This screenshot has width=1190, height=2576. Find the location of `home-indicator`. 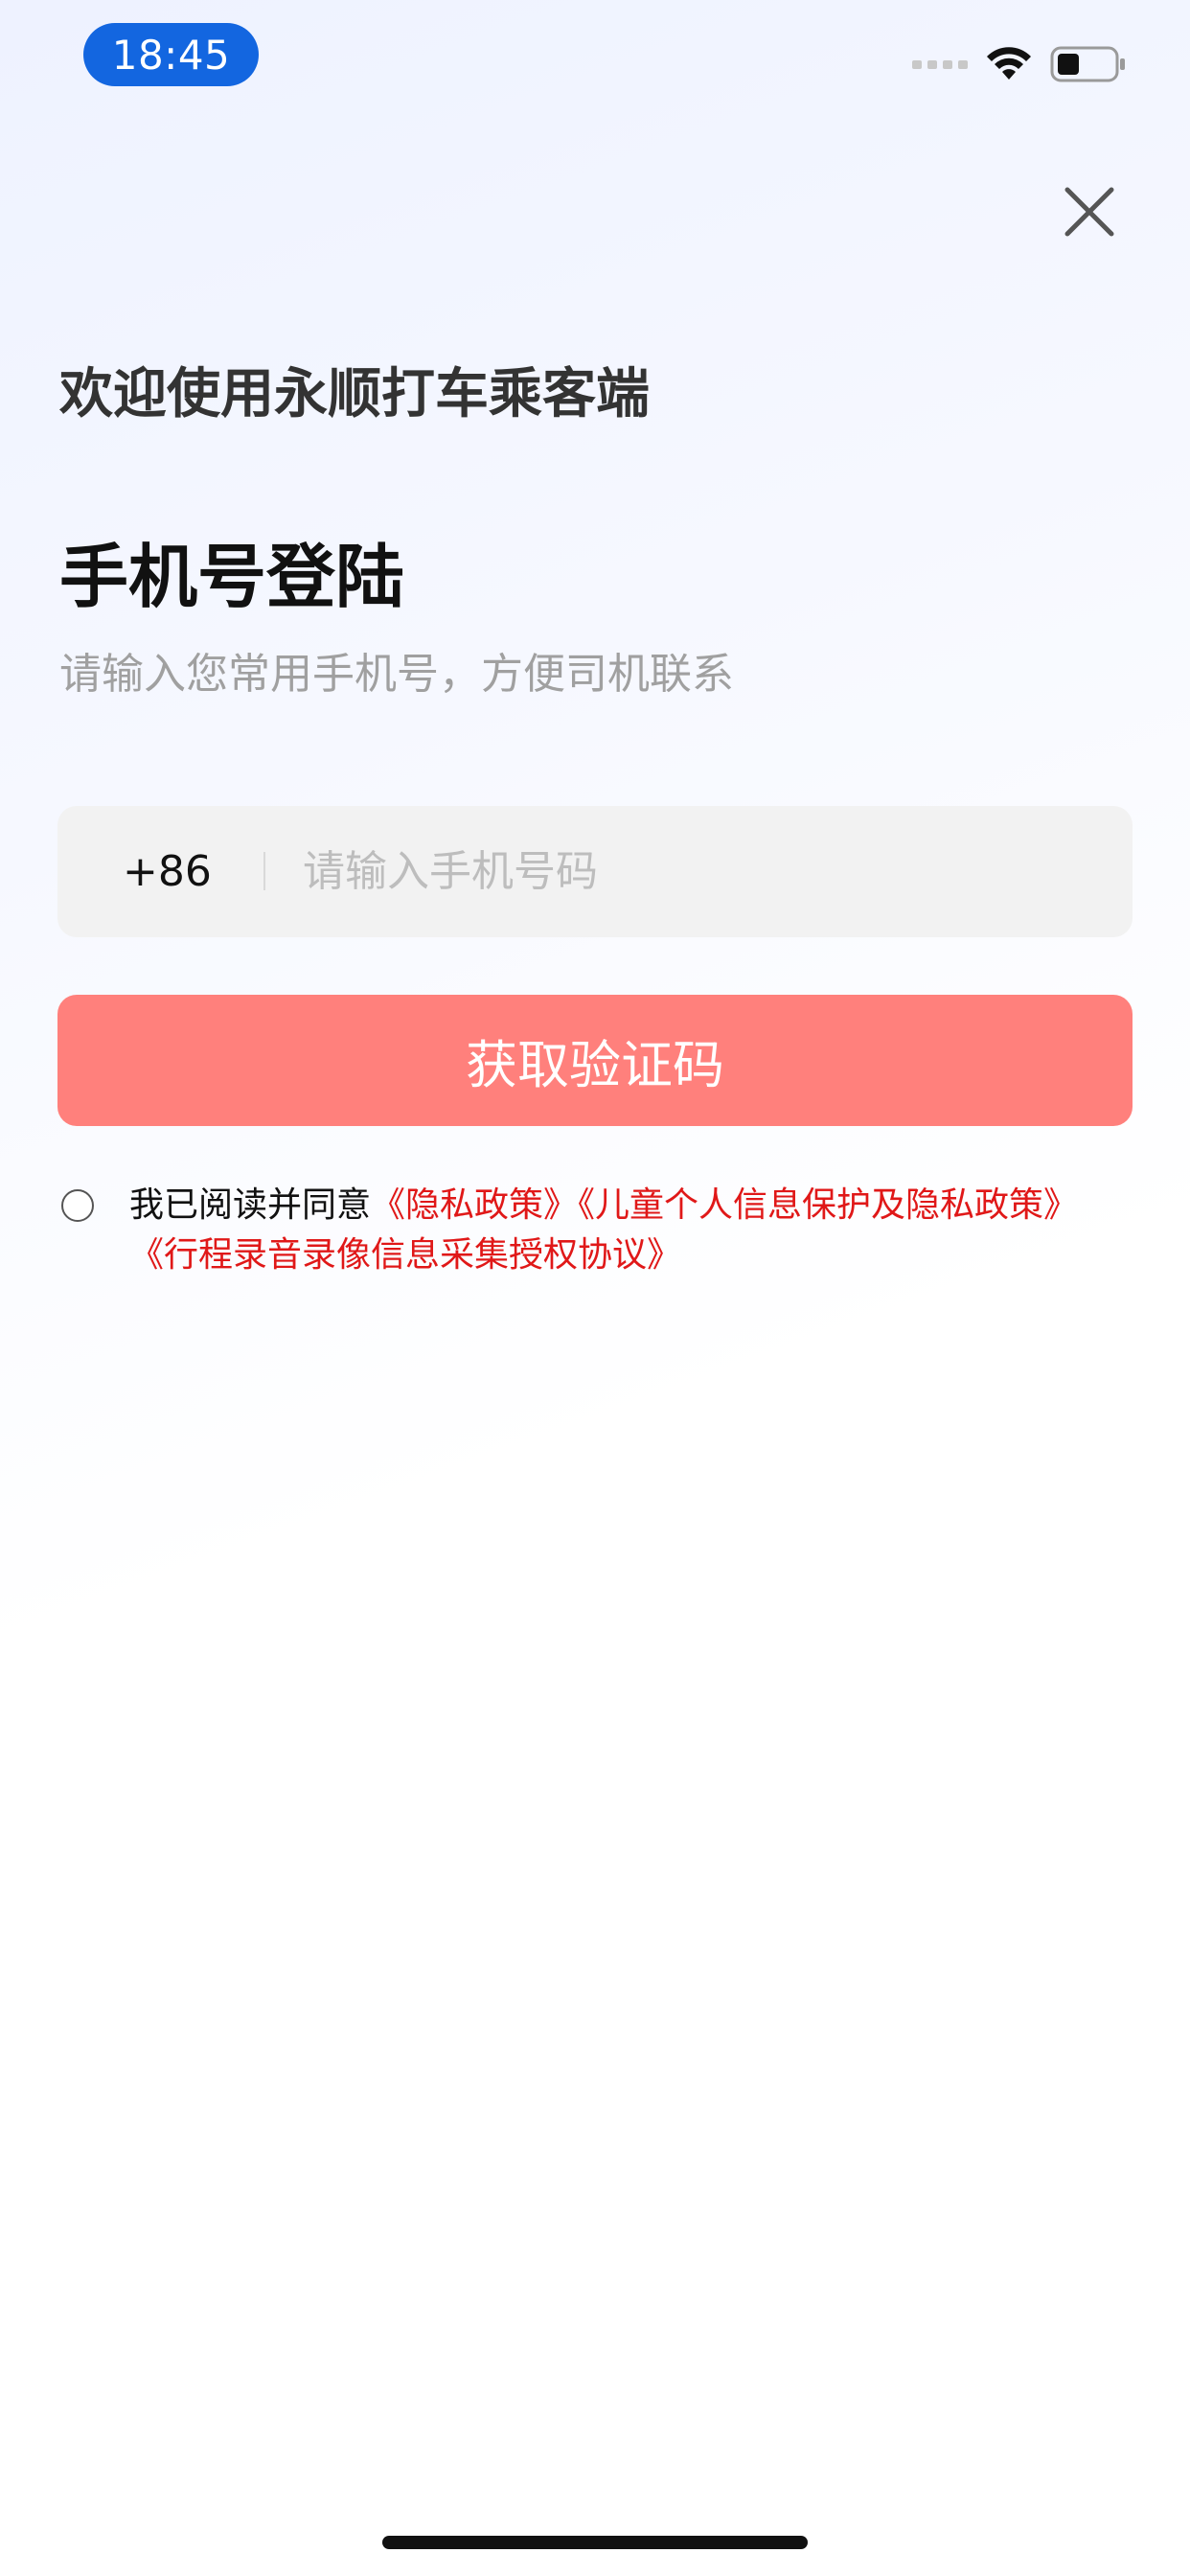

home-indicator is located at coordinates (595, 2542).